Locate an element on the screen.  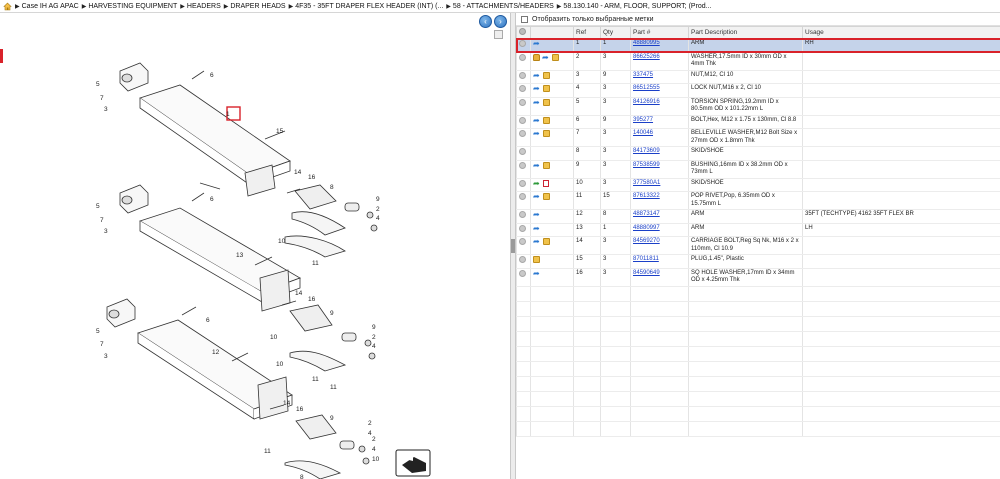
part-number-link: 395277 is located at coordinates (643, 120).